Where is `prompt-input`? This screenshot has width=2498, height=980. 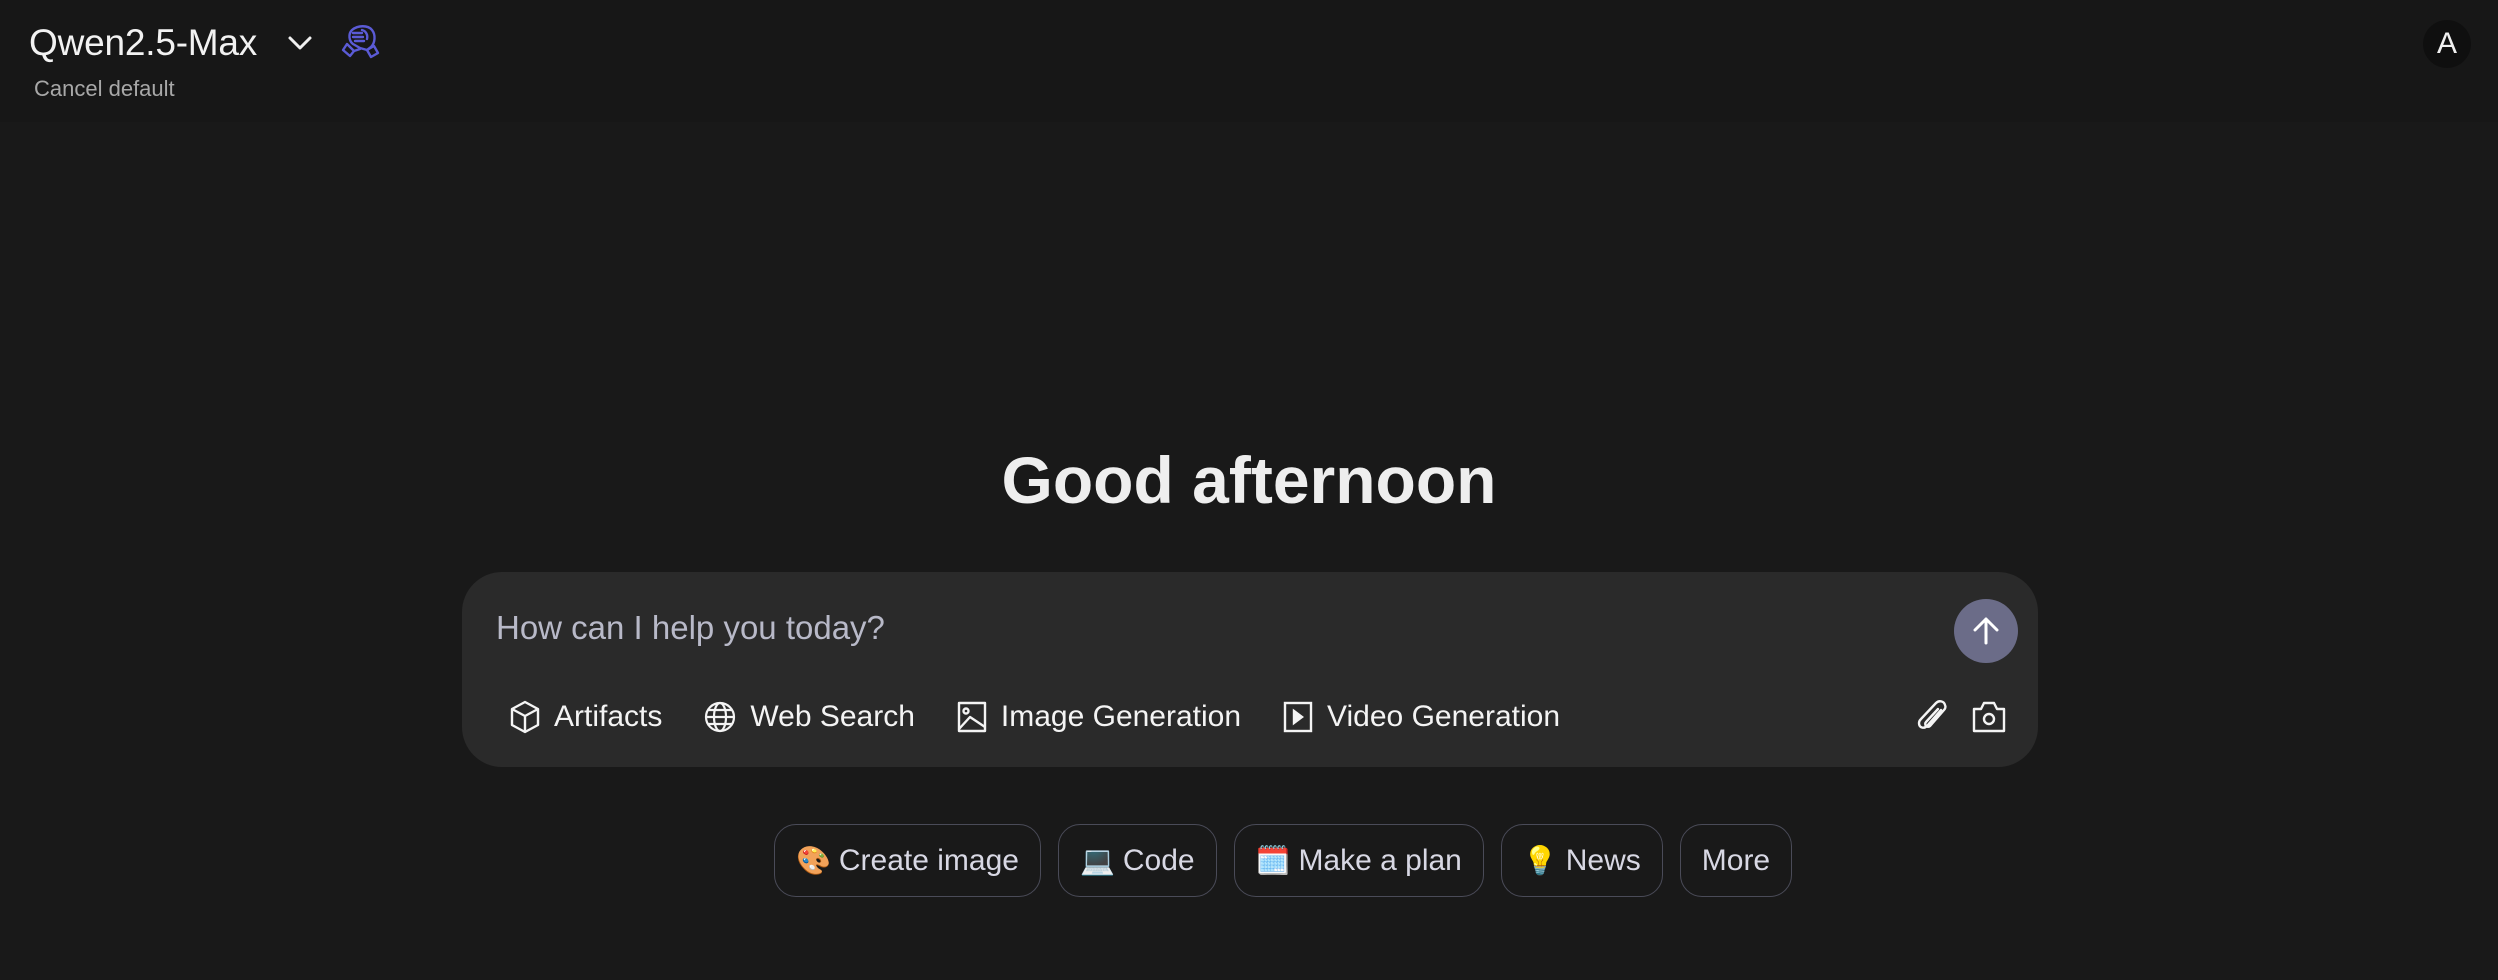 prompt-input is located at coordinates (1196, 628).